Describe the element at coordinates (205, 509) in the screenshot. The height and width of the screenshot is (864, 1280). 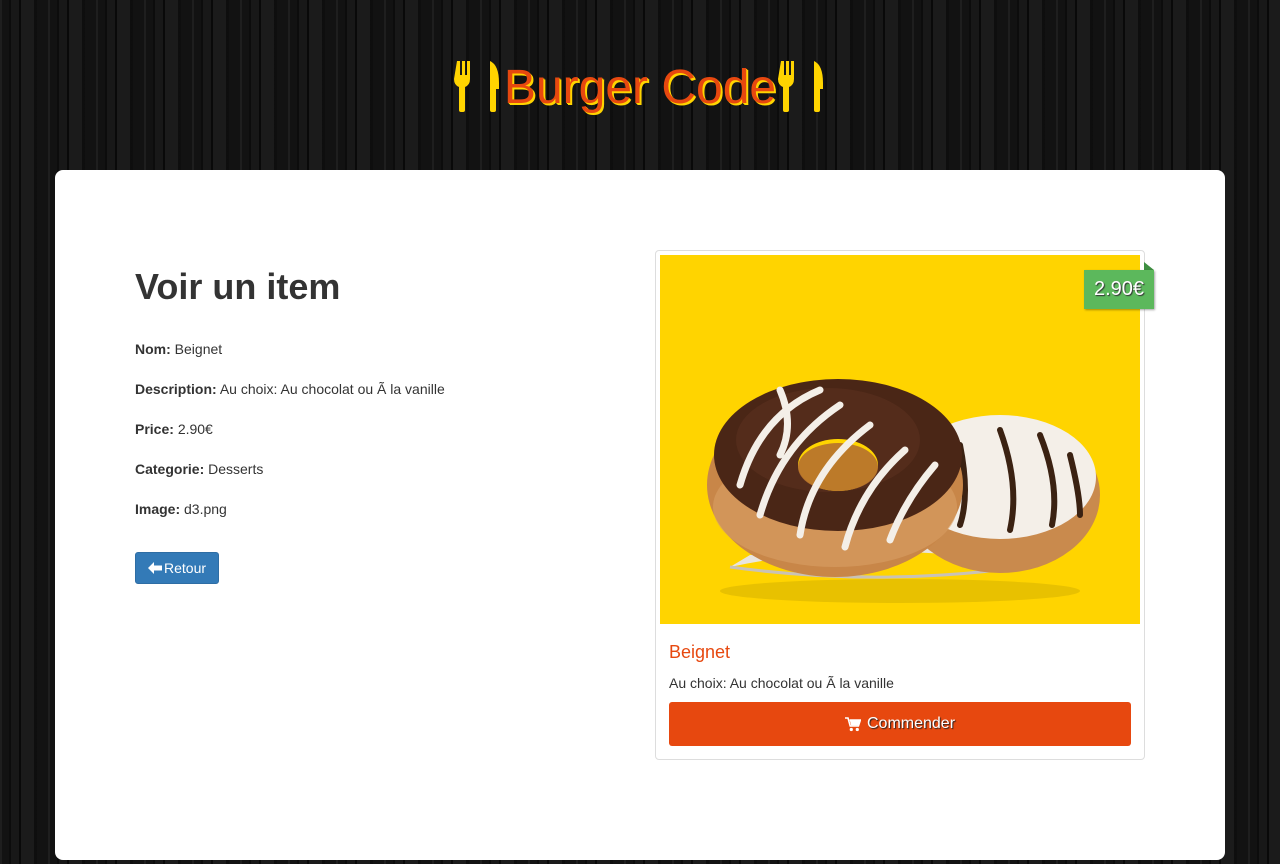
I see `field-value: d3.png` at that location.